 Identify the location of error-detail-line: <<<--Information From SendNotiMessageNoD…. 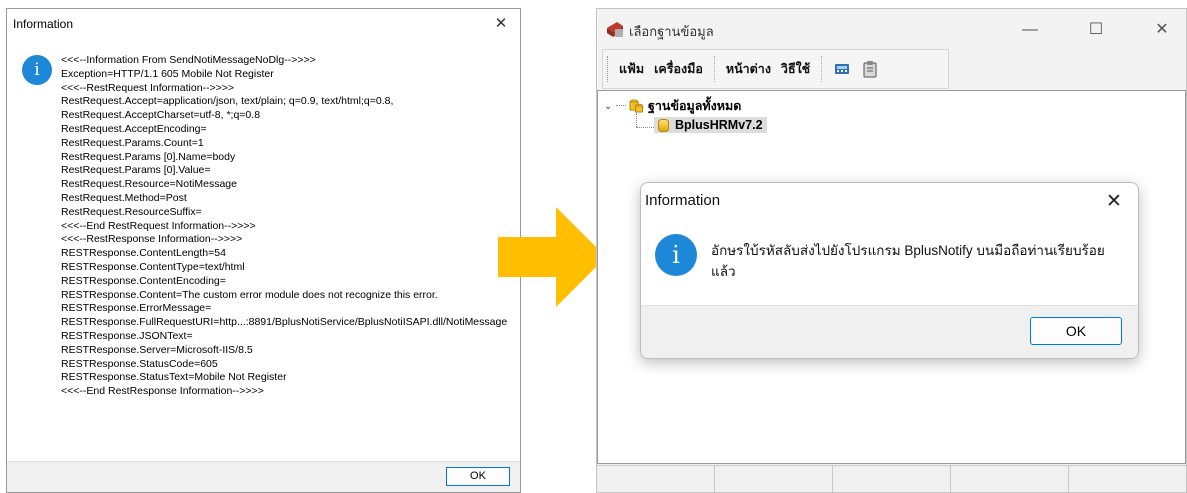
(188, 60).